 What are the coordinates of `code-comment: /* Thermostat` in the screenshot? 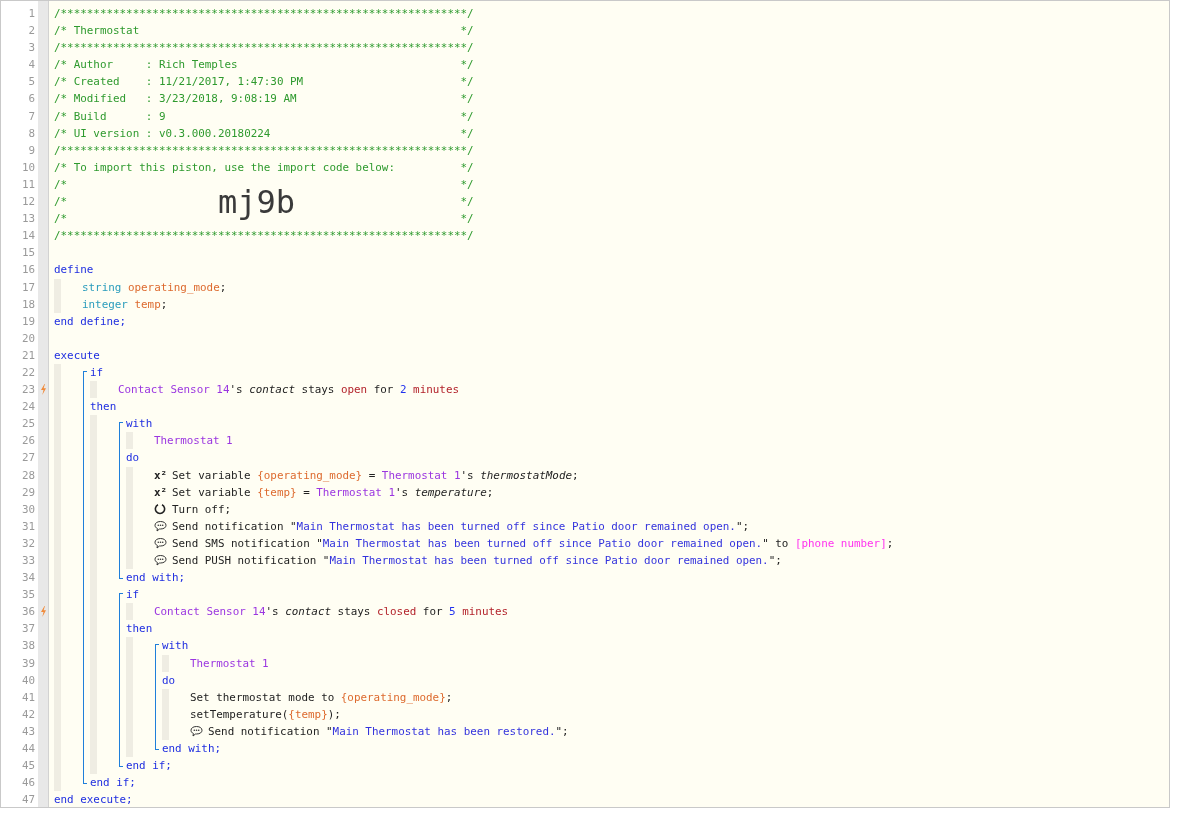 It's located at (97, 31).